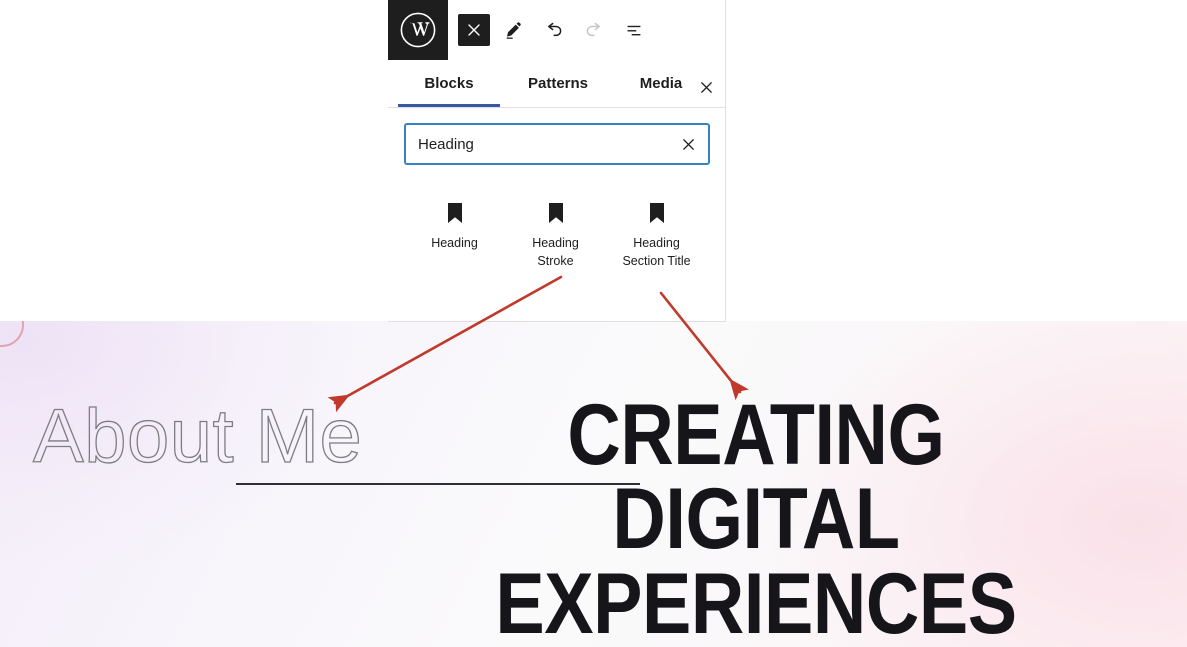  I want to click on undo-button, so click(554, 30).